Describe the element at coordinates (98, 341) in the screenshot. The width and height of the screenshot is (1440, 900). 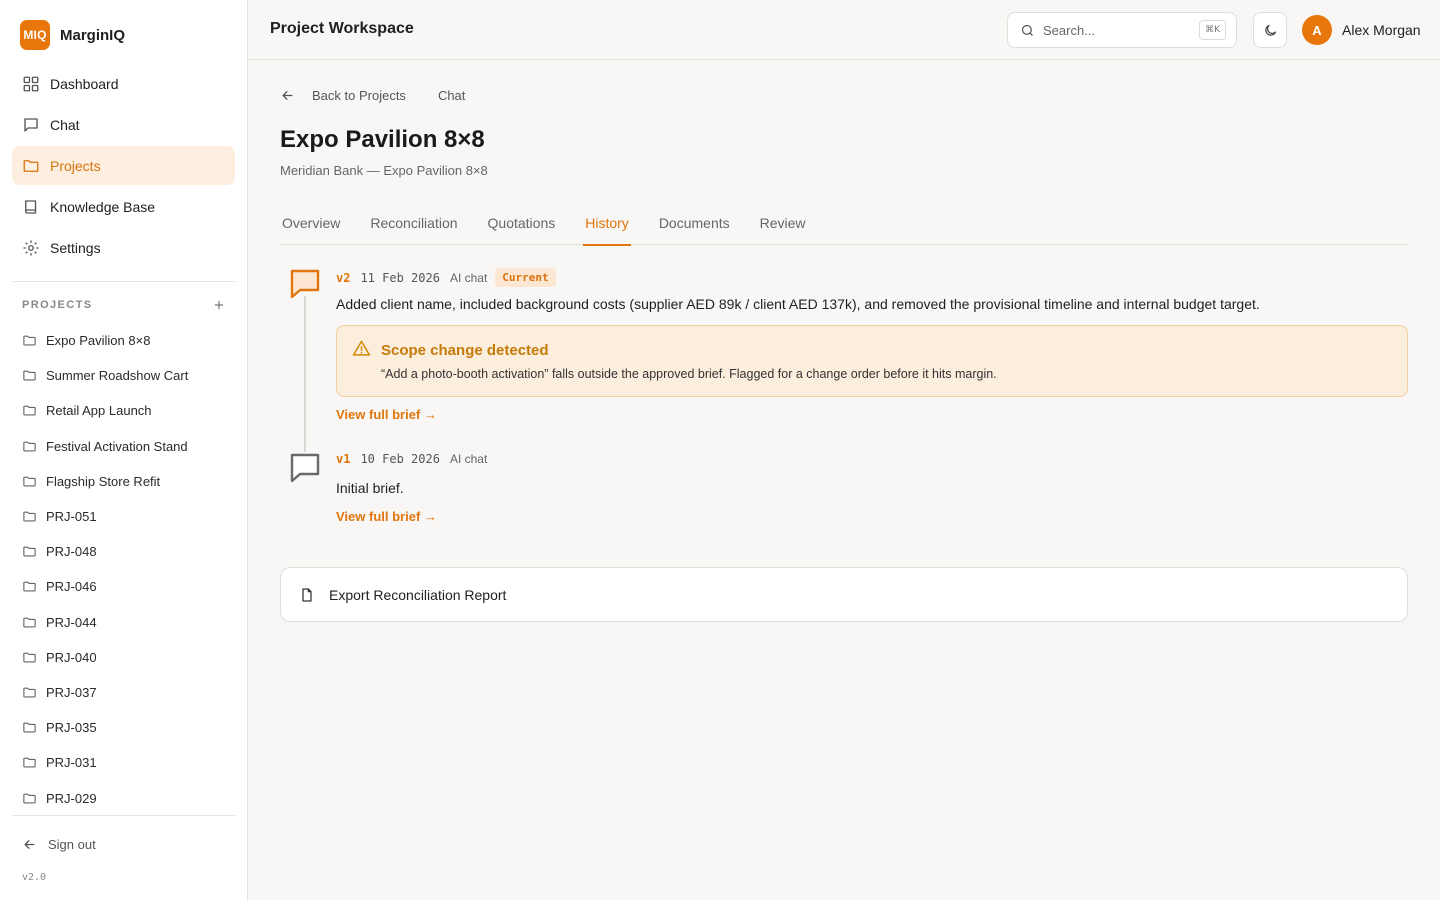
I see `sidebar-project-label: Expo Pavilion 8×8` at that location.